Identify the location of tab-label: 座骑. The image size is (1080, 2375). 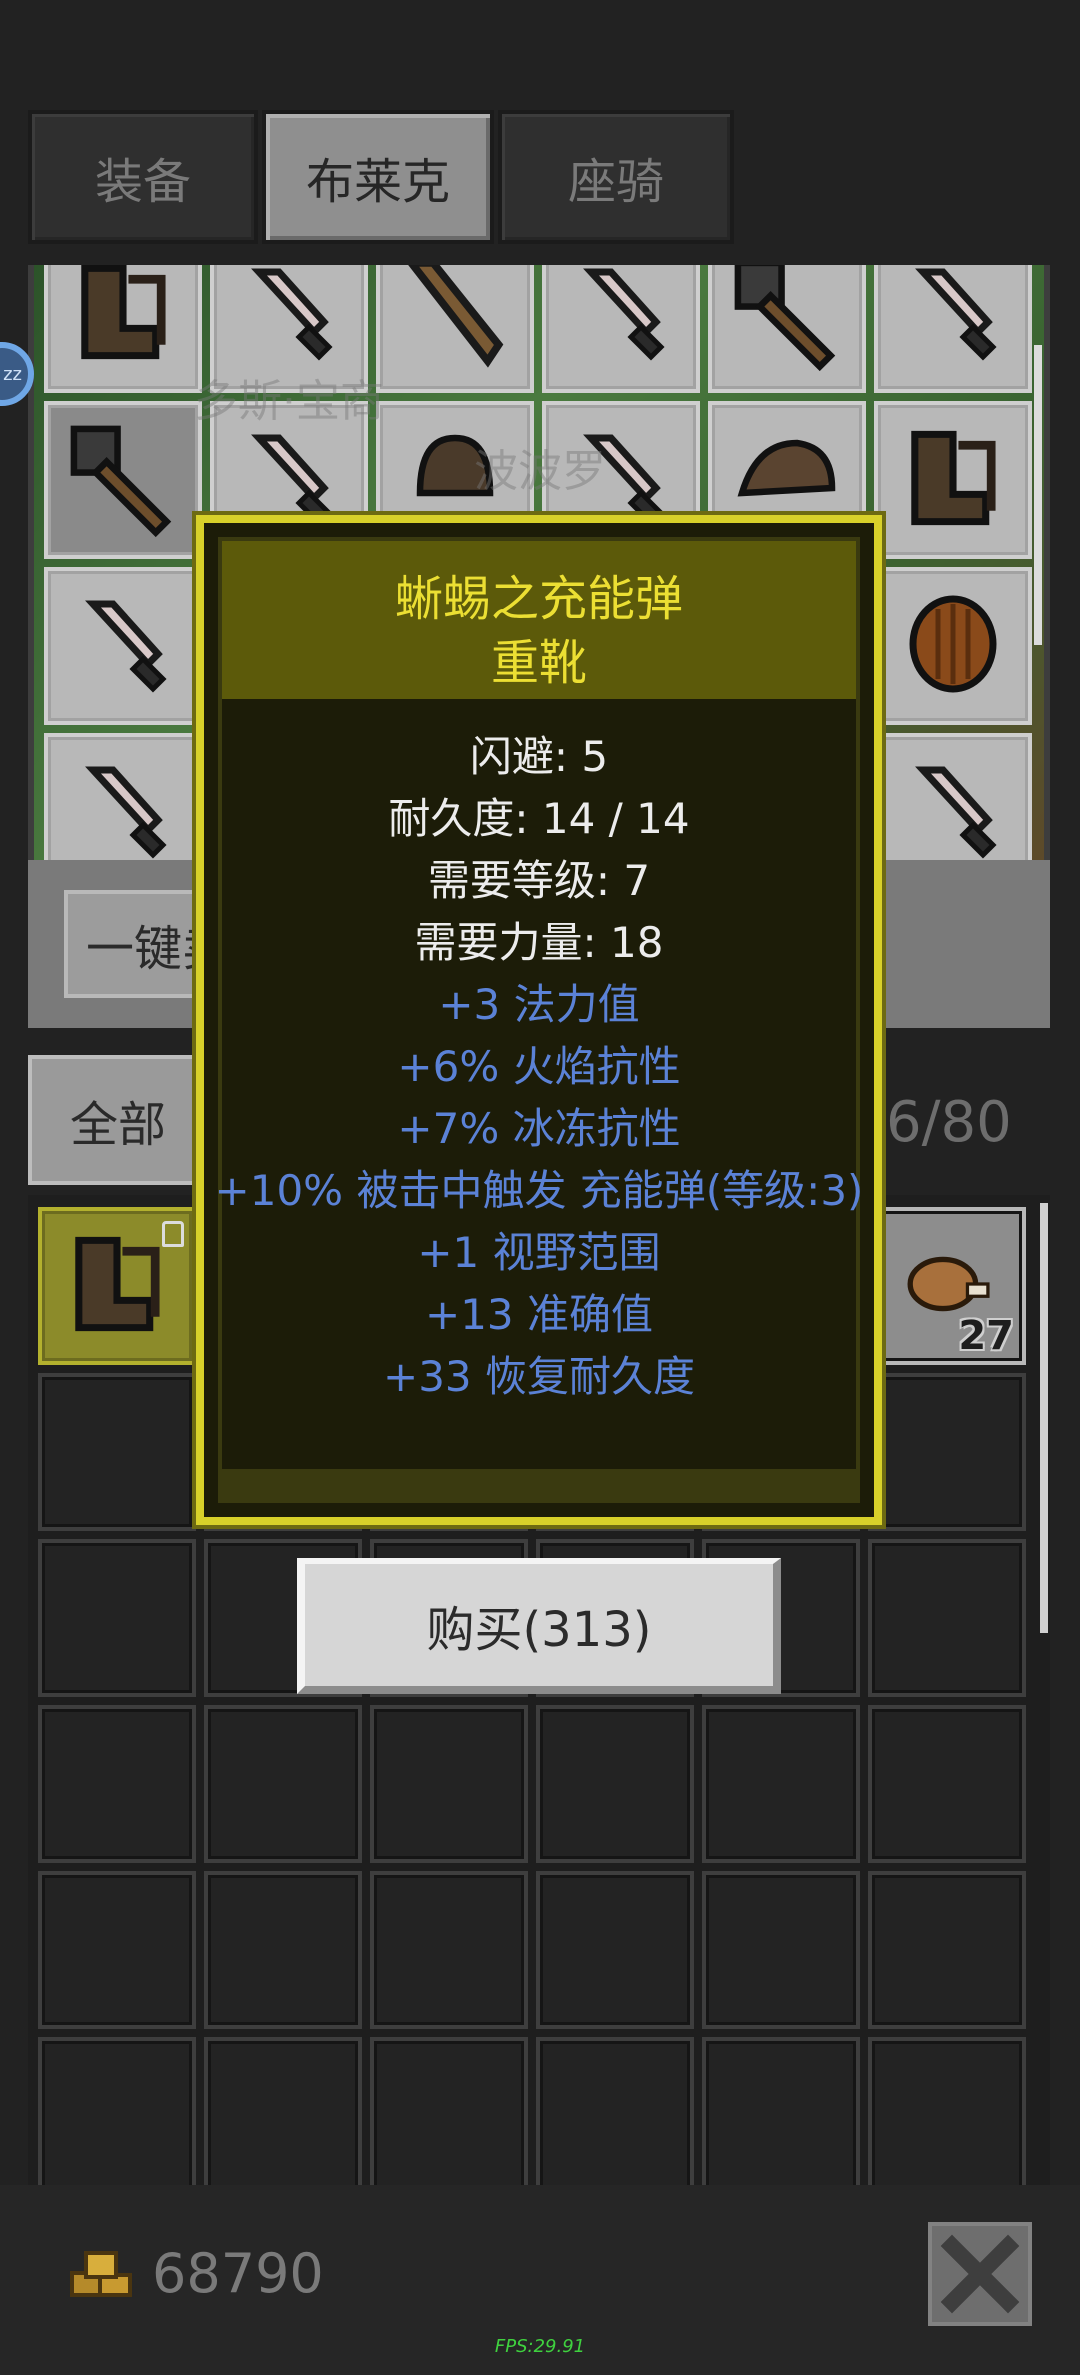
(615, 182).